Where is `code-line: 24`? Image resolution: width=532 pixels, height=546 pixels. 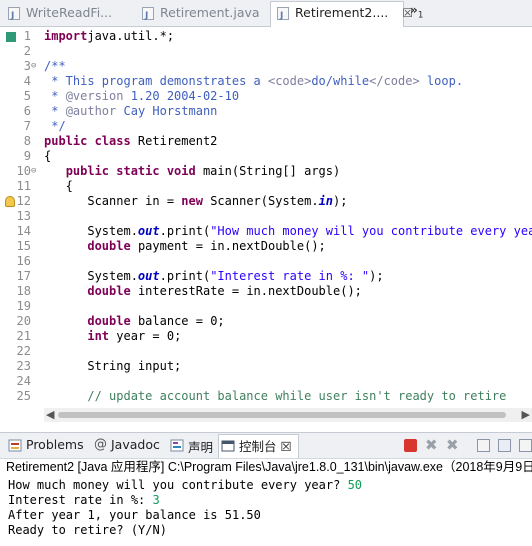
code-line: 24 is located at coordinates (266, 381).